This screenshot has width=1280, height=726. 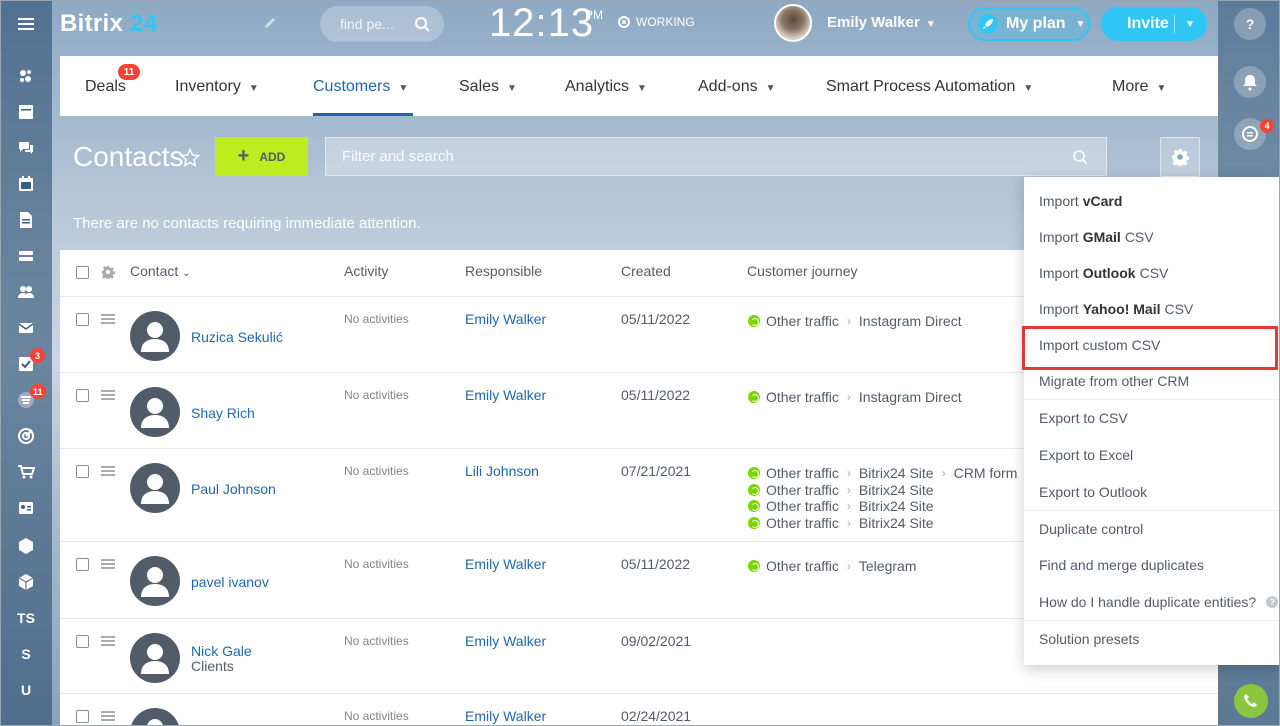 I want to click on calendar-icon, so click(x=26, y=184).